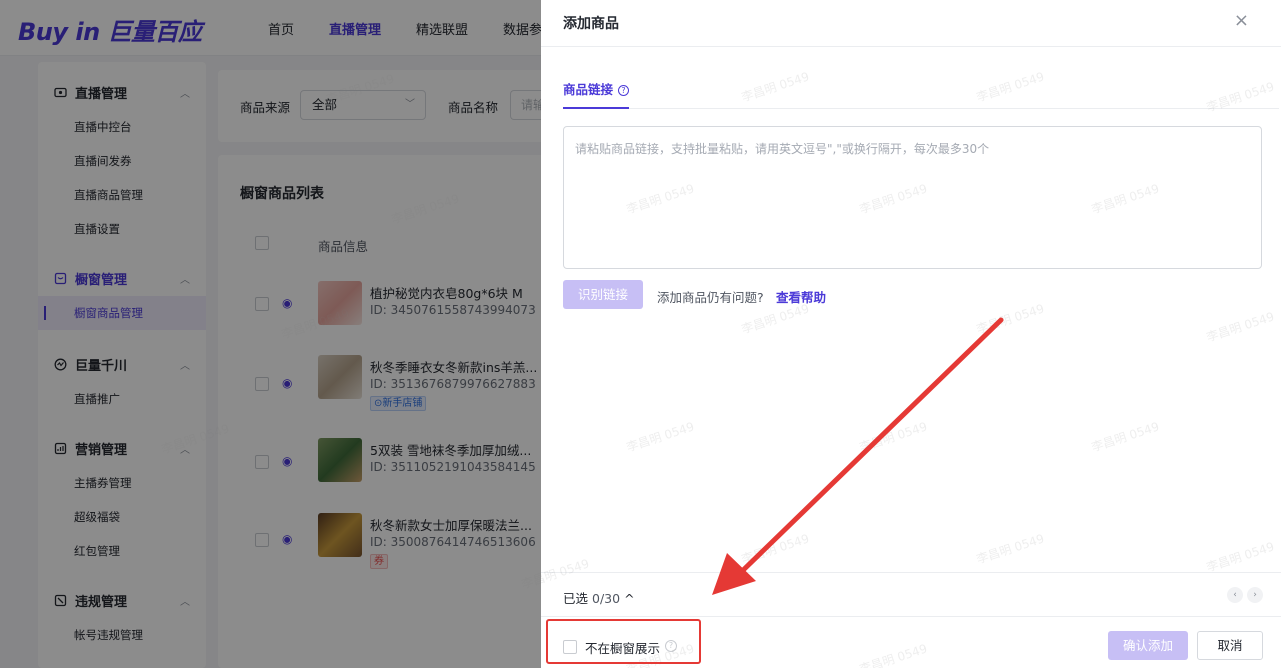 The height and width of the screenshot is (668, 1281). What do you see at coordinates (629, 598) in the screenshot?
I see `chevron-up-icon: ^` at bounding box center [629, 598].